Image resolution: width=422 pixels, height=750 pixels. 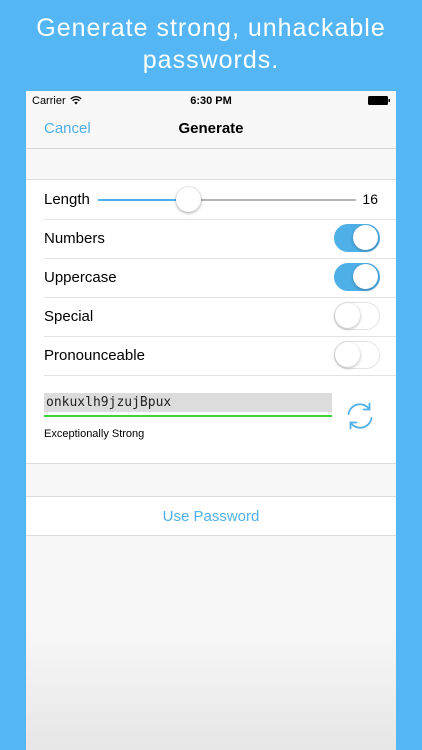 I want to click on pronounceable-label: Pronounceable, so click(x=94, y=355).